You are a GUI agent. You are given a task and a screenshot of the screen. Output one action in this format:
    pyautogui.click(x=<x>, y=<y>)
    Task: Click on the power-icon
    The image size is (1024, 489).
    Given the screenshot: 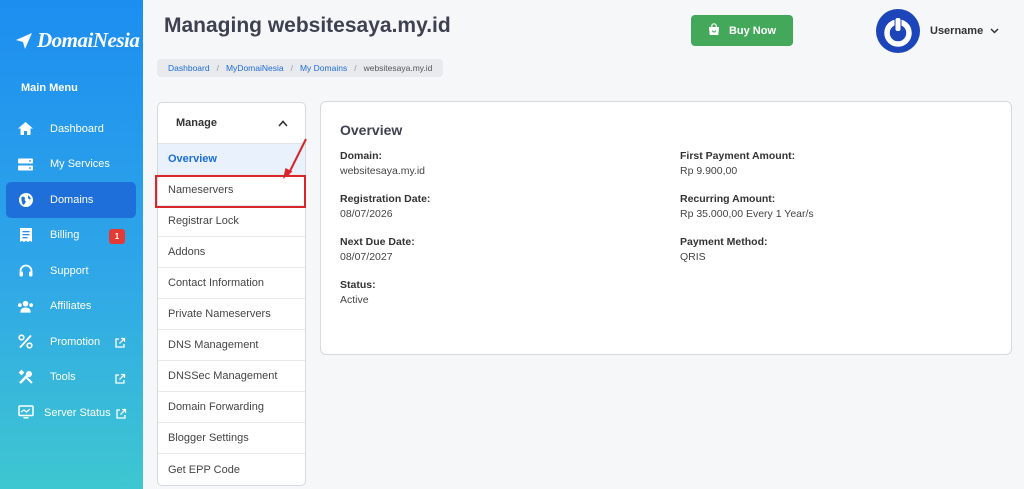 What is the action you would take?
    pyautogui.click(x=898, y=32)
    